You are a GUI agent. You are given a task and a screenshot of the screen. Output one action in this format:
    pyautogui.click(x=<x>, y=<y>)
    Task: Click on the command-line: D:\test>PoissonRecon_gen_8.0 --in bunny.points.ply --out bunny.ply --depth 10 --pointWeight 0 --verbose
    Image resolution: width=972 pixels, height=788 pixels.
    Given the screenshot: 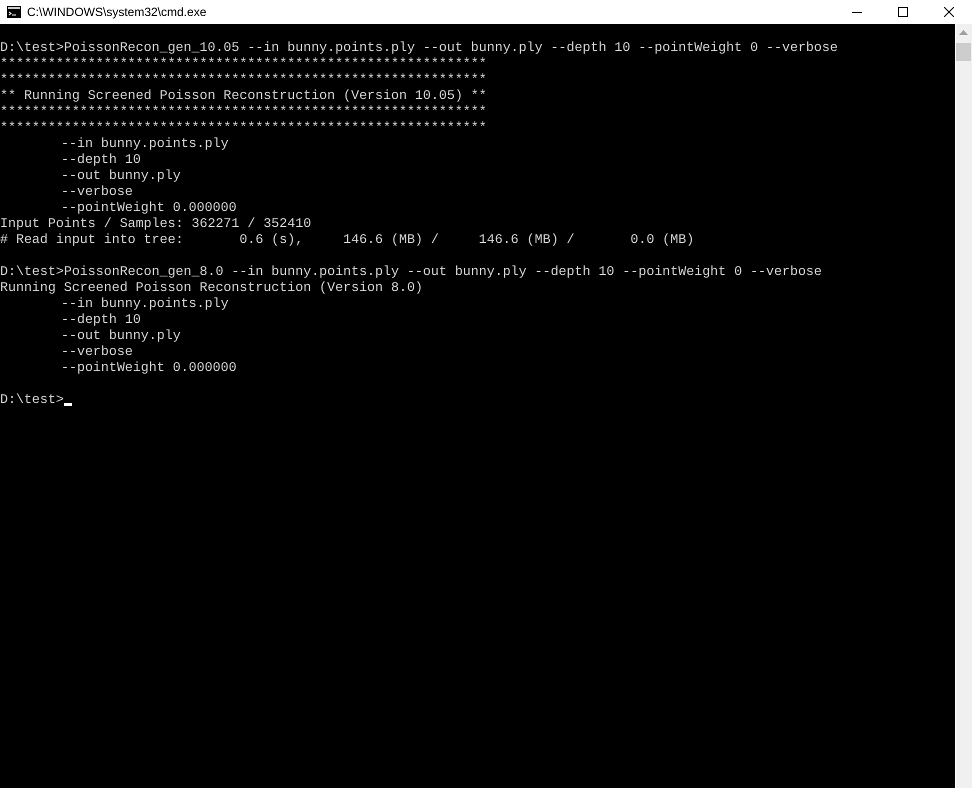 What is the action you would take?
    pyautogui.click(x=411, y=271)
    